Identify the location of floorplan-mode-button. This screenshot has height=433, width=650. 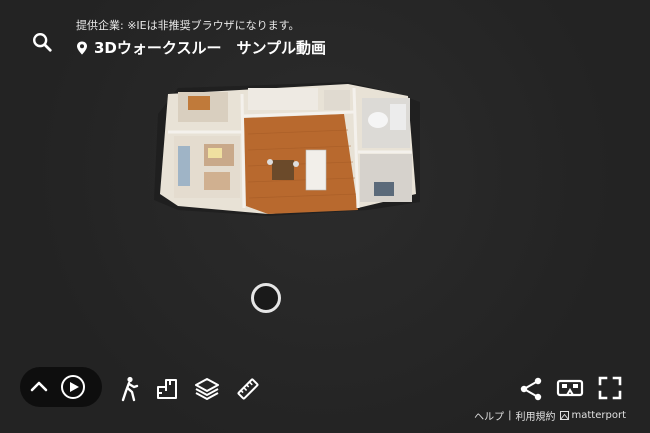
(167, 389).